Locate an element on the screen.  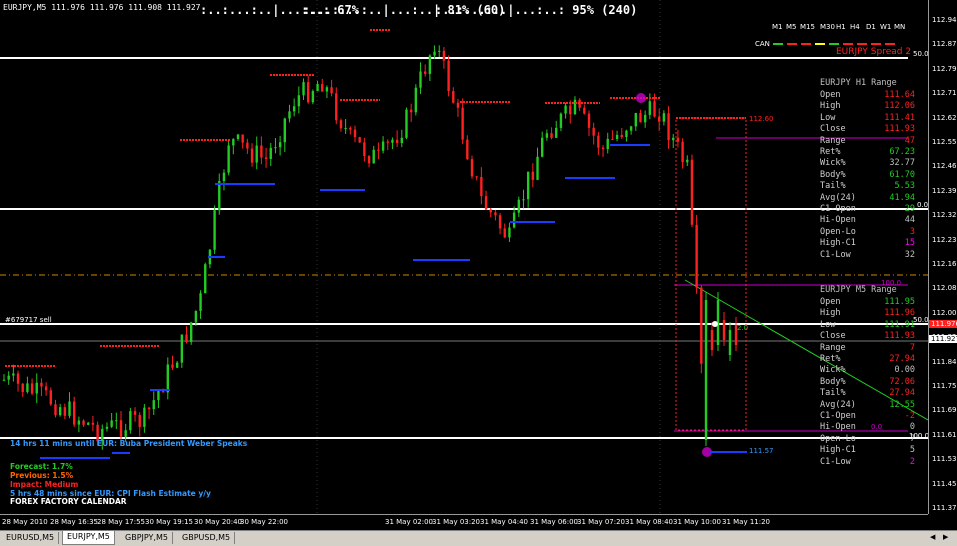
chart-tab-gbpusd-m5: GBPUSD,M5 is located at coordinates (207, 538).